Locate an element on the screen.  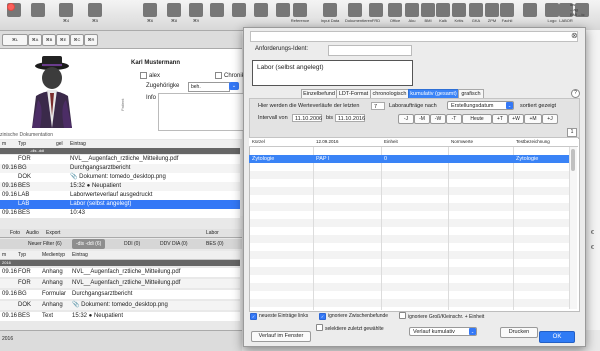
dialog-top-field is located at coordinates (414, 36).